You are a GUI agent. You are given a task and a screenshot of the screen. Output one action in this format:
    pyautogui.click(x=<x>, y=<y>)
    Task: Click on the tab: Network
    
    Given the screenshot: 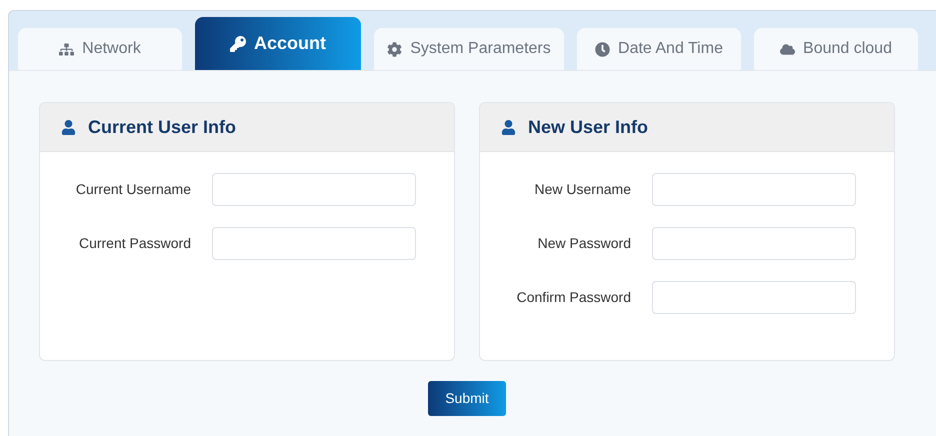 What is the action you would take?
    pyautogui.click(x=100, y=49)
    